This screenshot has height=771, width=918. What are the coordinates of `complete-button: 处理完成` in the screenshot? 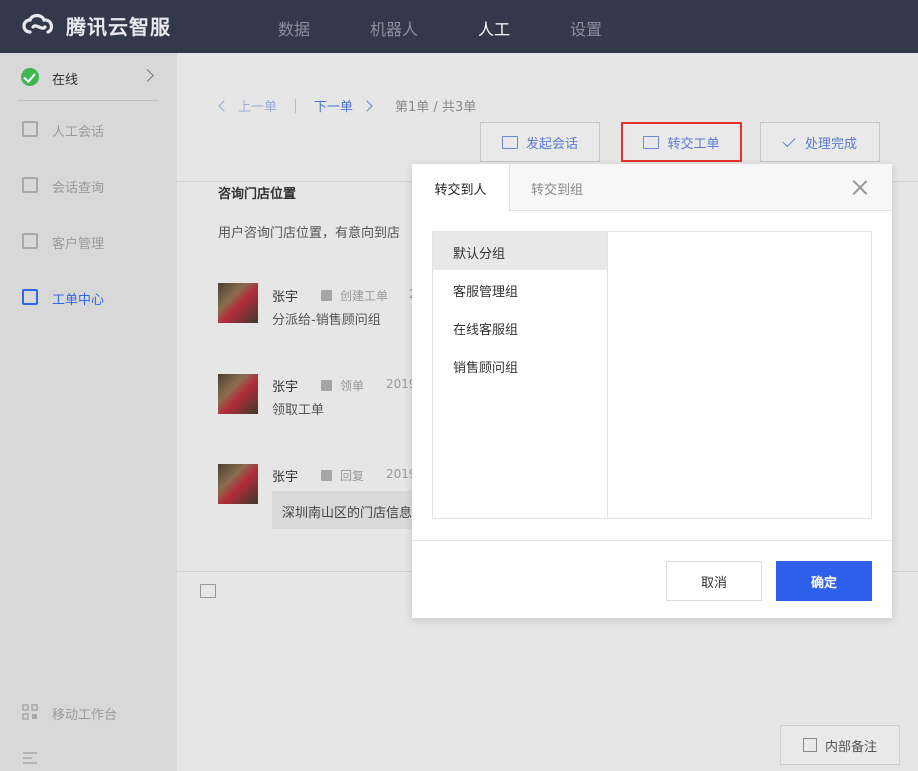 It's located at (820, 142).